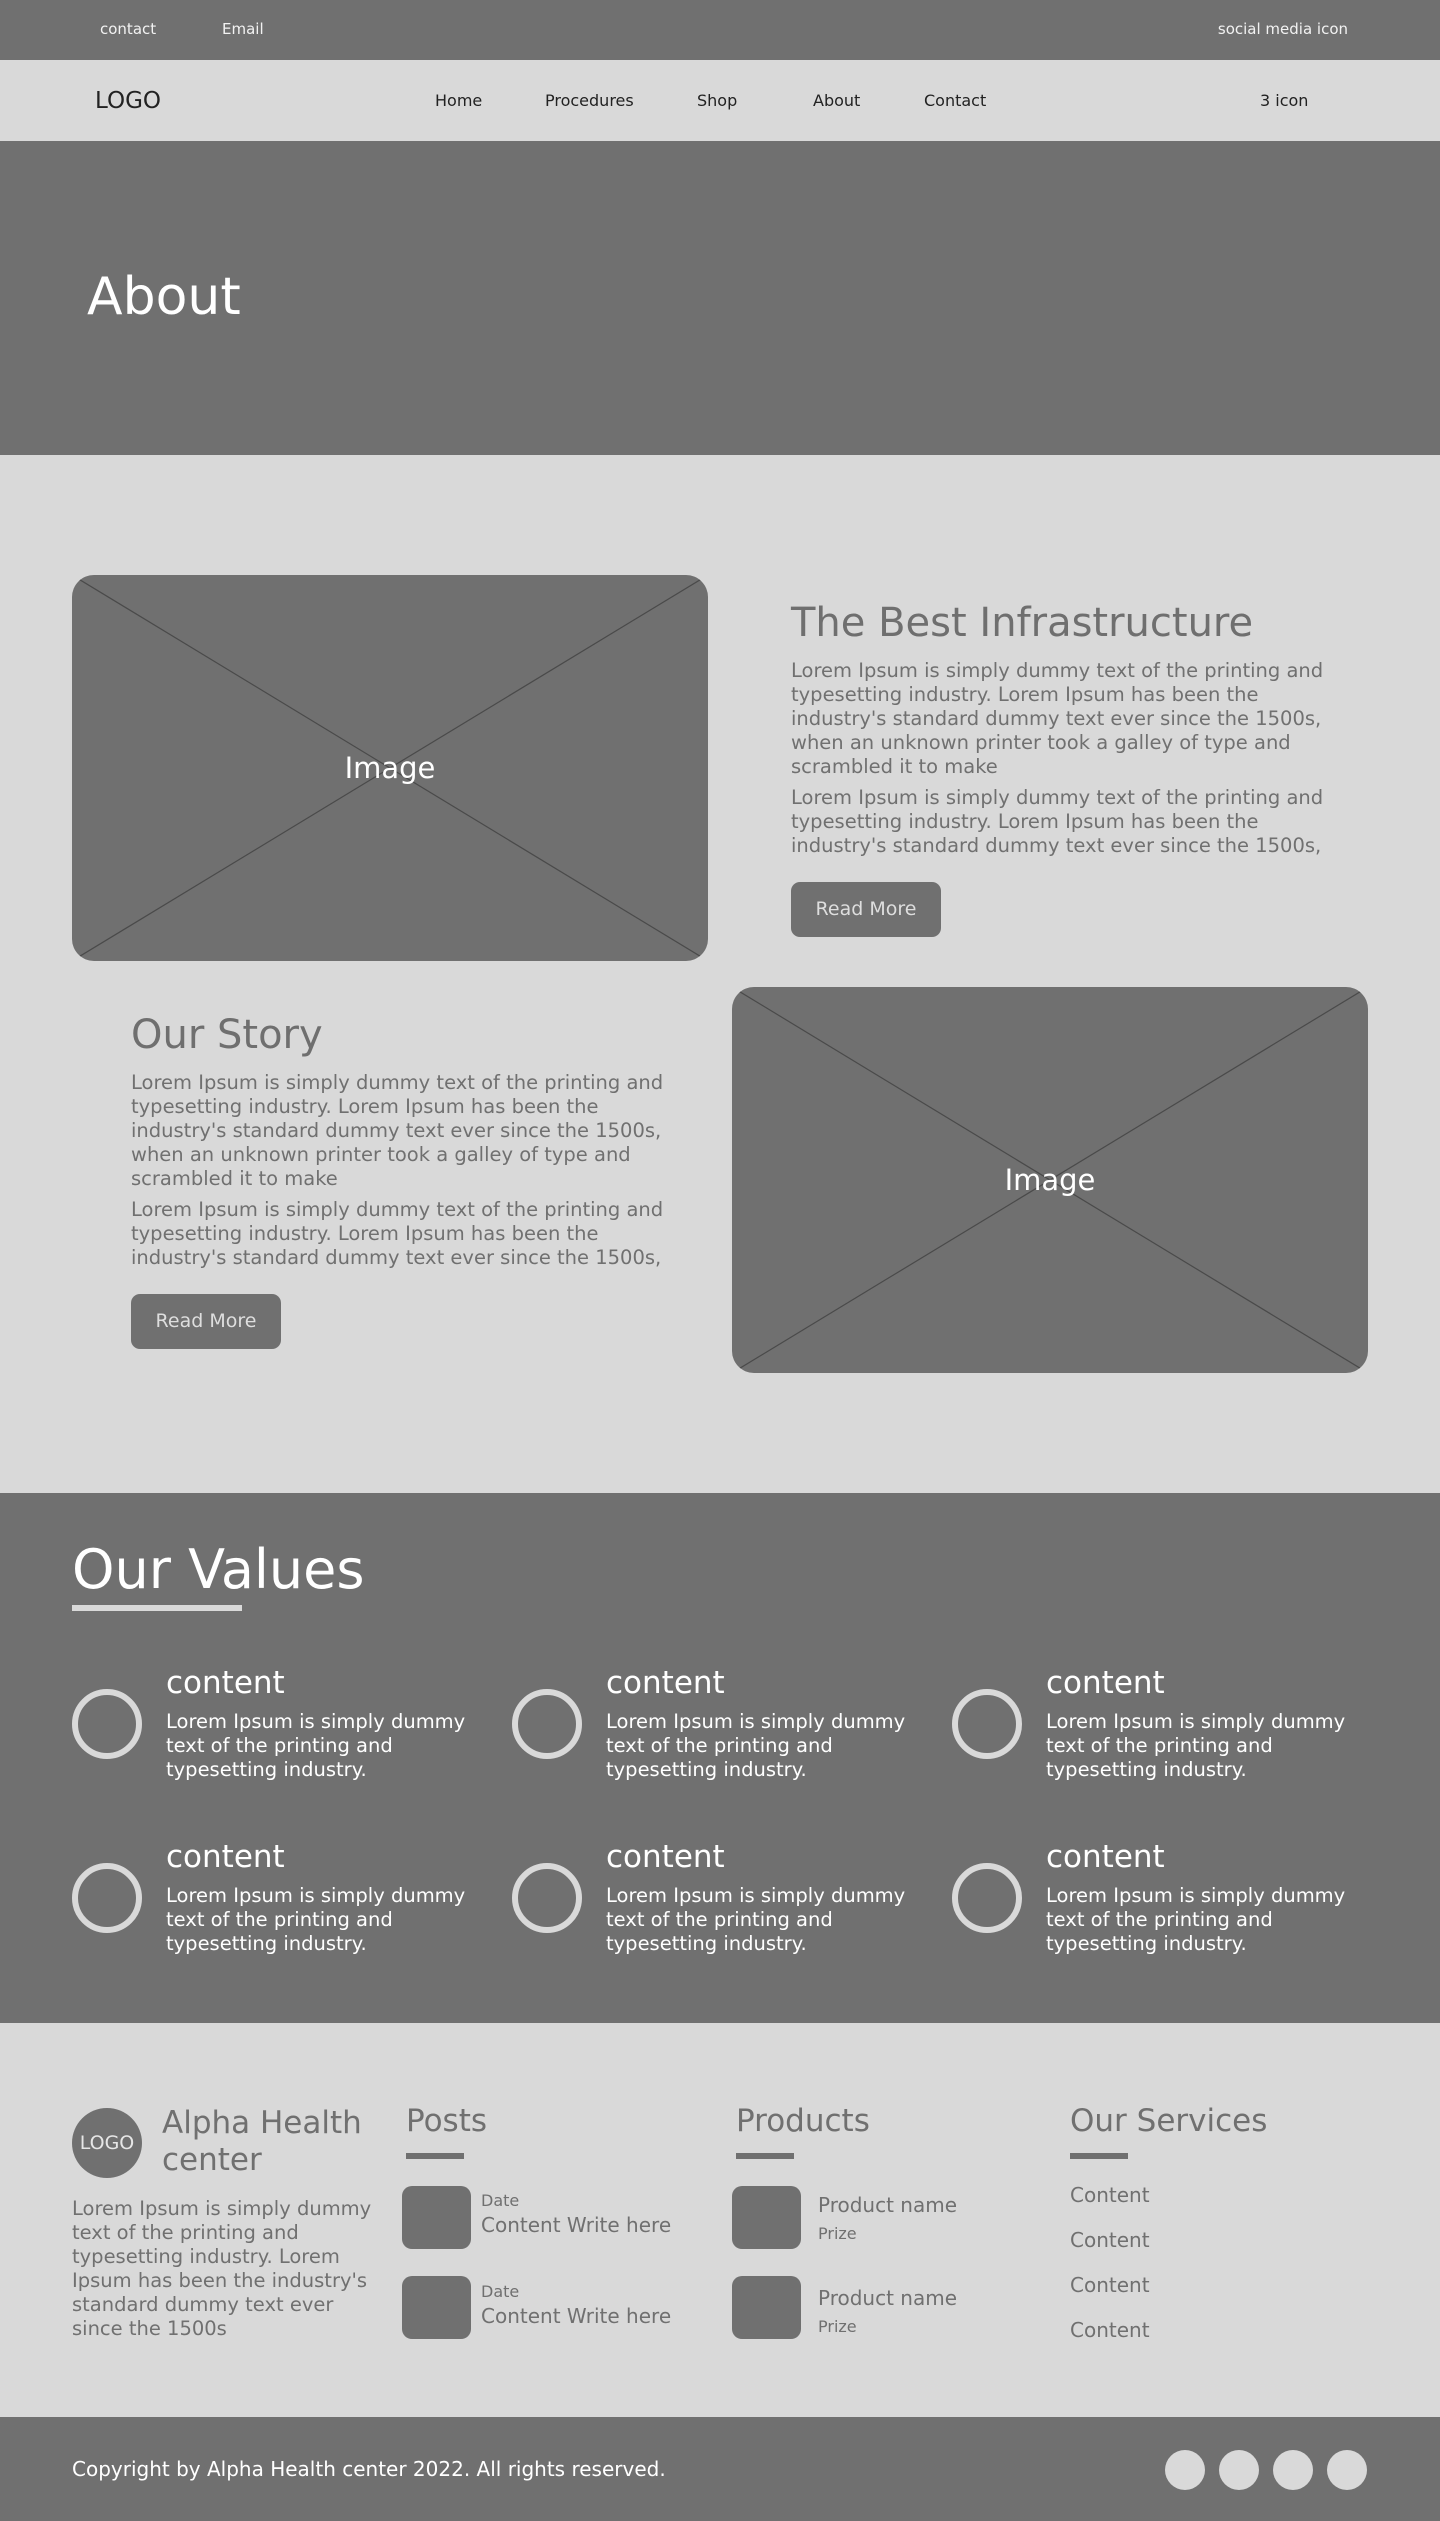 The width and height of the screenshot is (1440, 2521). What do you see at coordinates (107, 2143) in the screenshot?
I see `footer-logo: LOGO` at bounding box center [107, 2143].